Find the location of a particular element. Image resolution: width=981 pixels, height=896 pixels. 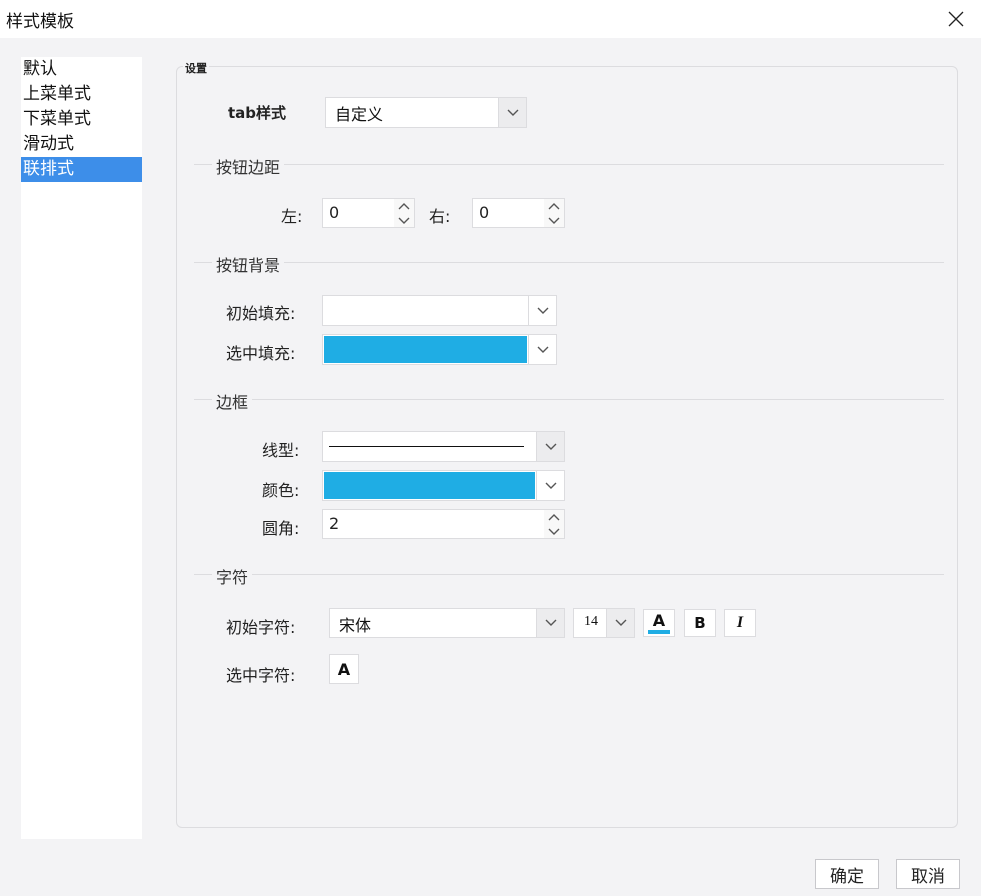

close-icon is located at coordinates (956, 19).